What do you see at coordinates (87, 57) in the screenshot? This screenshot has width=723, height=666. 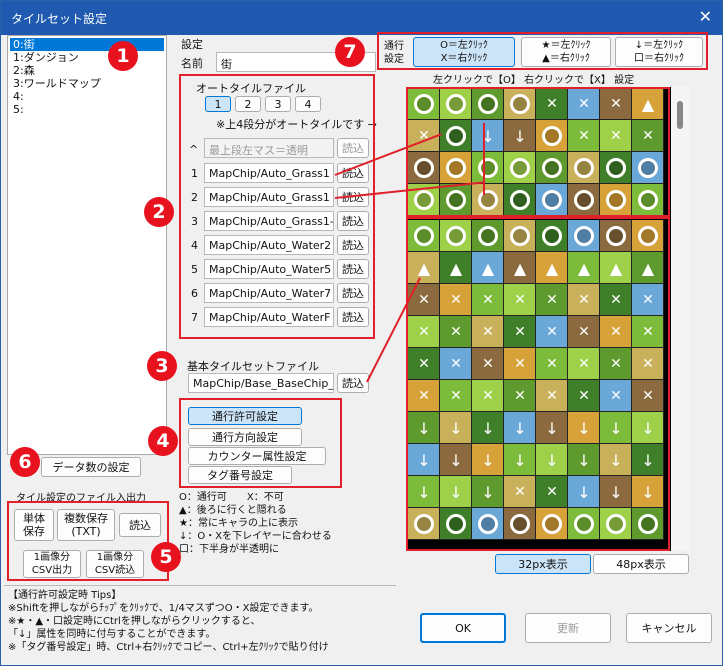 I see `tileset-list-item: 1:ダンジョン` at bounding box center [87, 57].